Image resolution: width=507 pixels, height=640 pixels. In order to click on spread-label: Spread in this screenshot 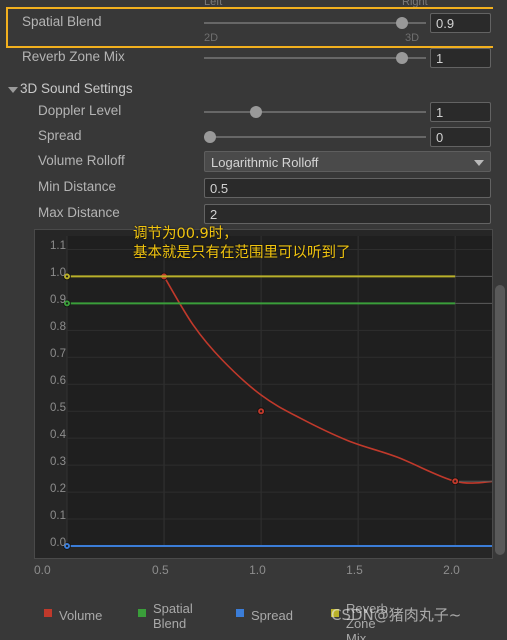, I will do `click(60, 135)`.